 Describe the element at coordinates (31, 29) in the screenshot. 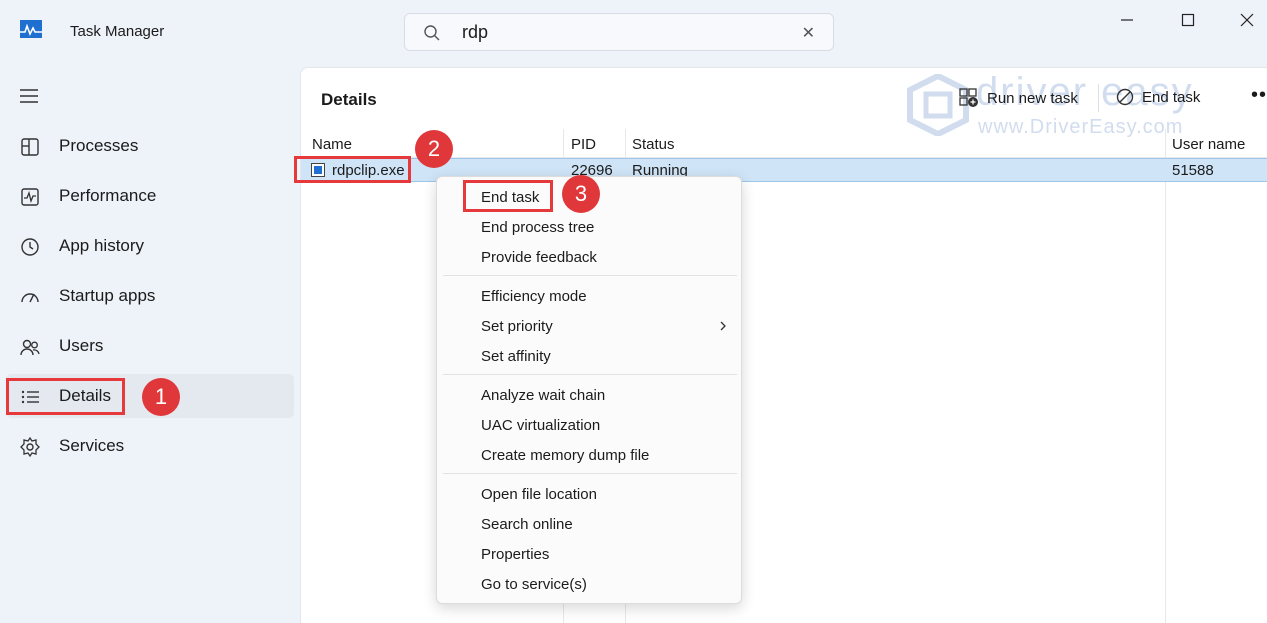

I see `task-manager-app-icon` at that location.